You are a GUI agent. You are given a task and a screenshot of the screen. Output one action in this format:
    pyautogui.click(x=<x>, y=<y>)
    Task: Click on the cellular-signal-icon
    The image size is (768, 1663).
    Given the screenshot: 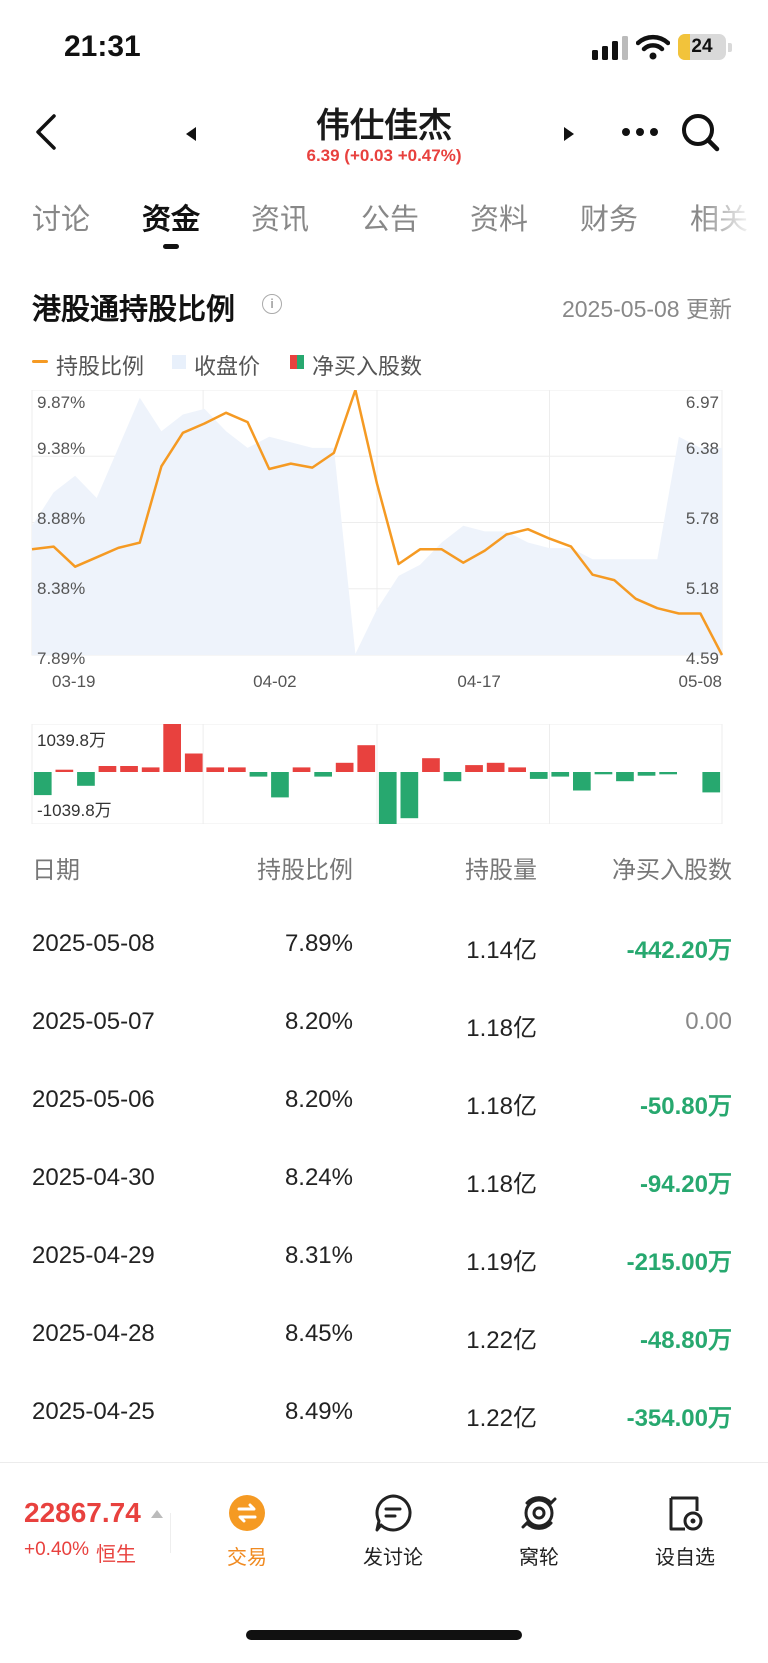 What is the action you would take?
    pyautogui.click(x=610, y=48)
    